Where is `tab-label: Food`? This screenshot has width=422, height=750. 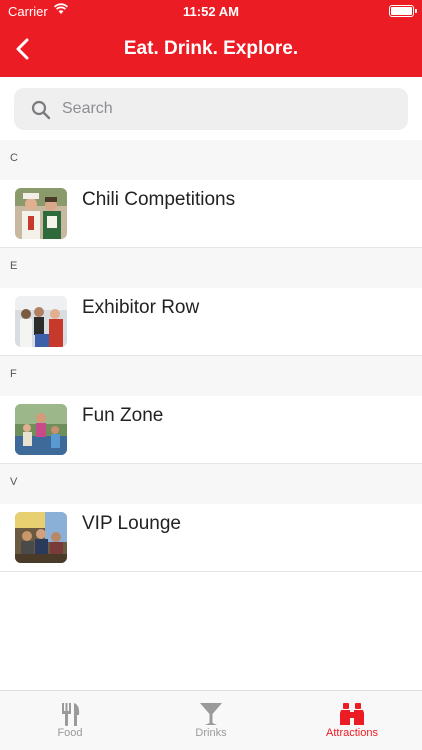 tab-label: Food is located at coordinates (70, 733).